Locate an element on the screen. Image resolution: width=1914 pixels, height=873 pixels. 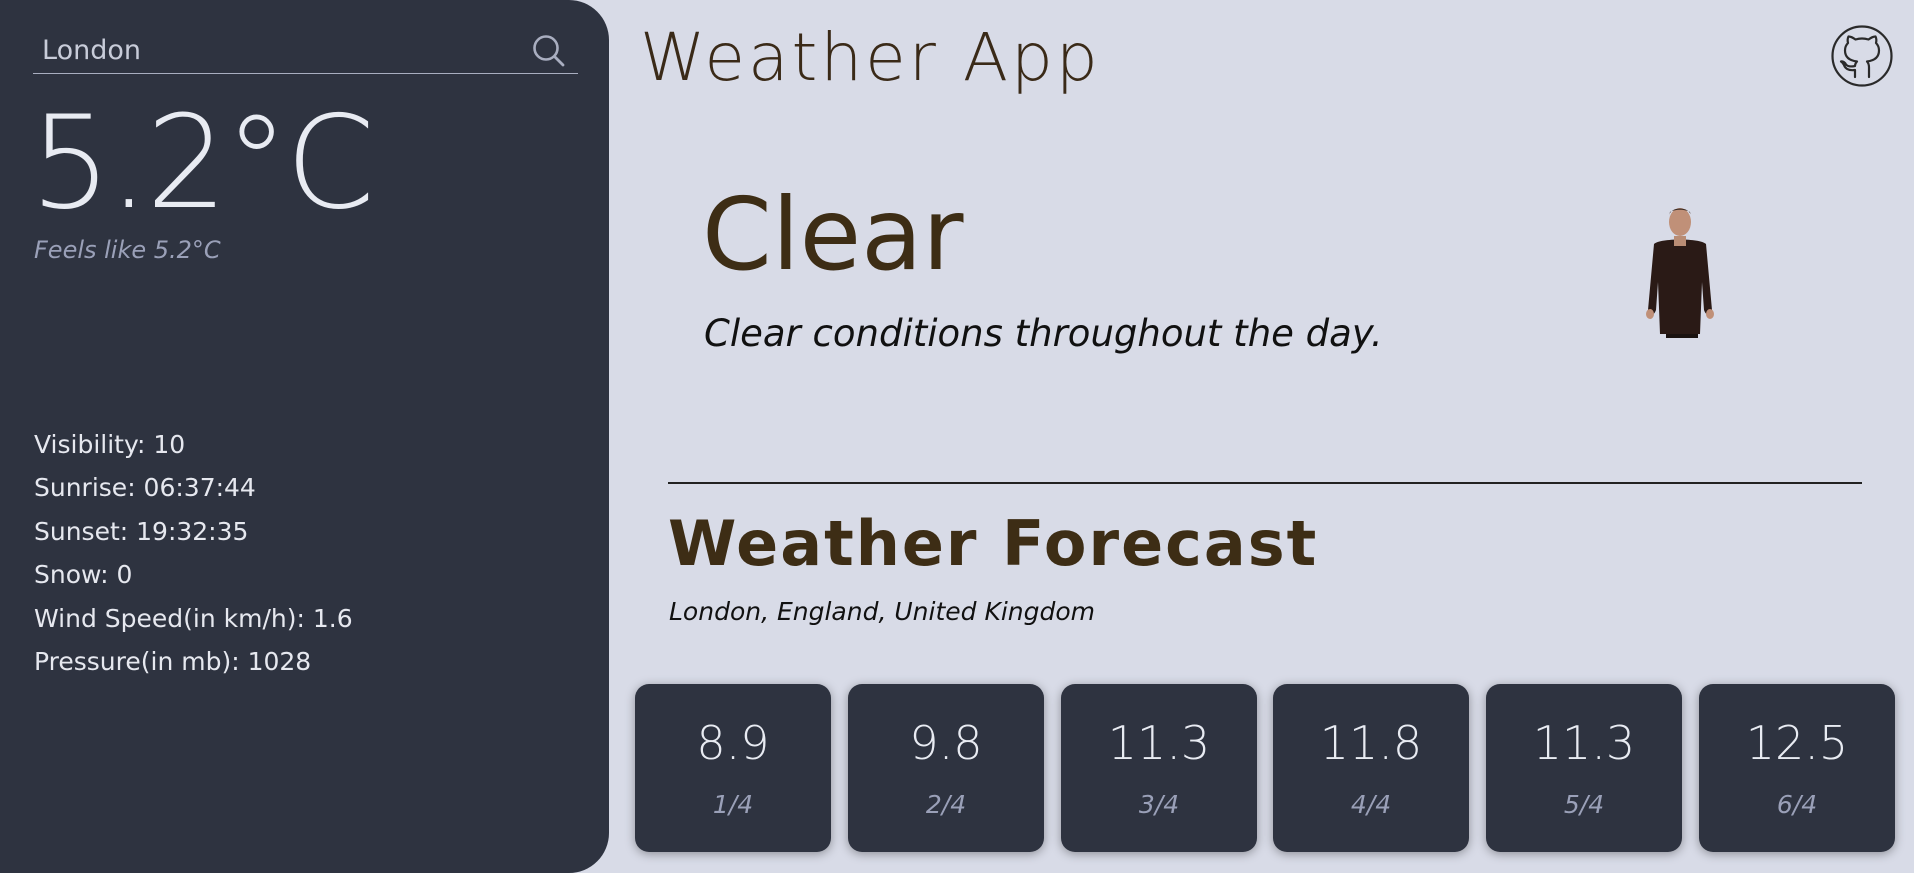
current-temperature: 5.2°C is located at coordinates (202, 163).